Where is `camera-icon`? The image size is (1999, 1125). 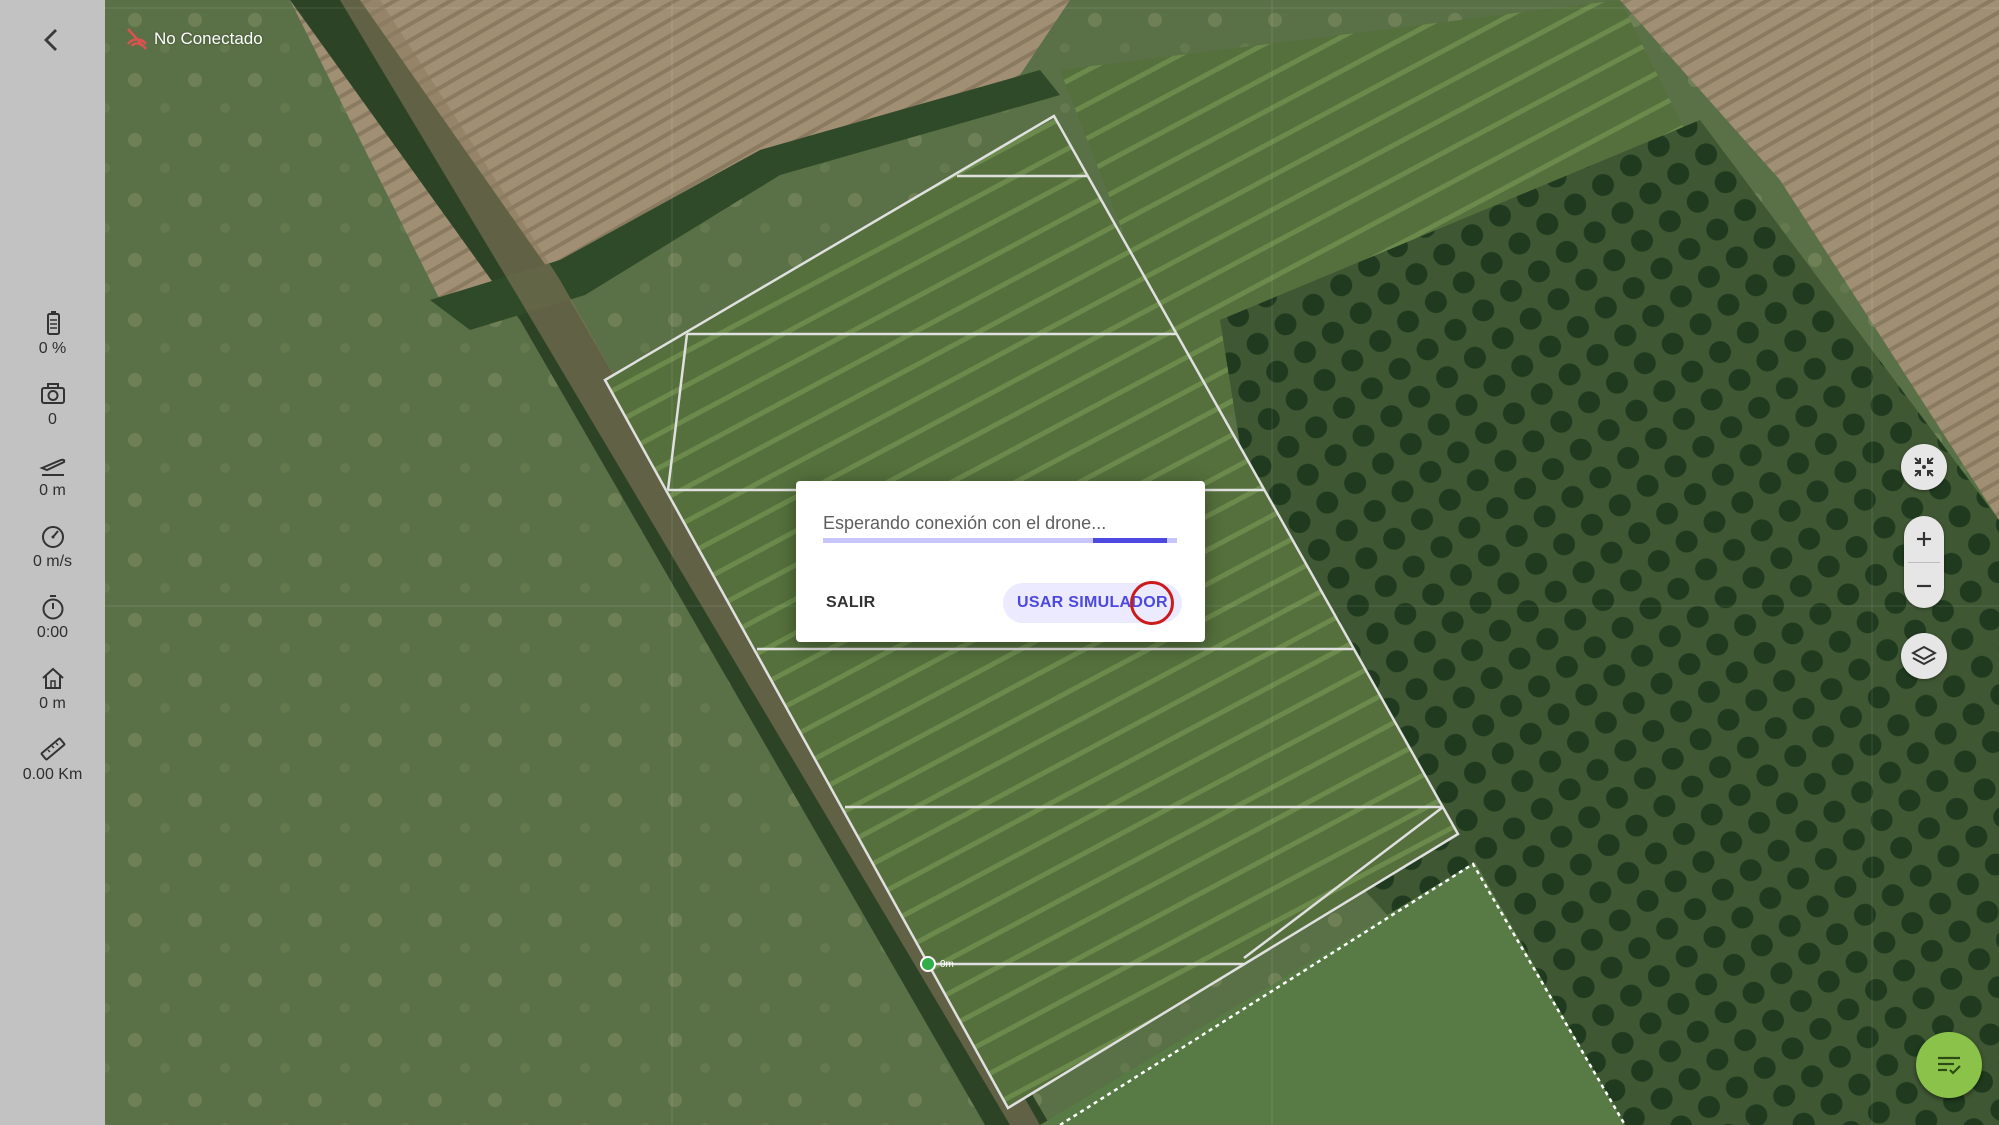
camera-icon is located at coordinates (52, 393).